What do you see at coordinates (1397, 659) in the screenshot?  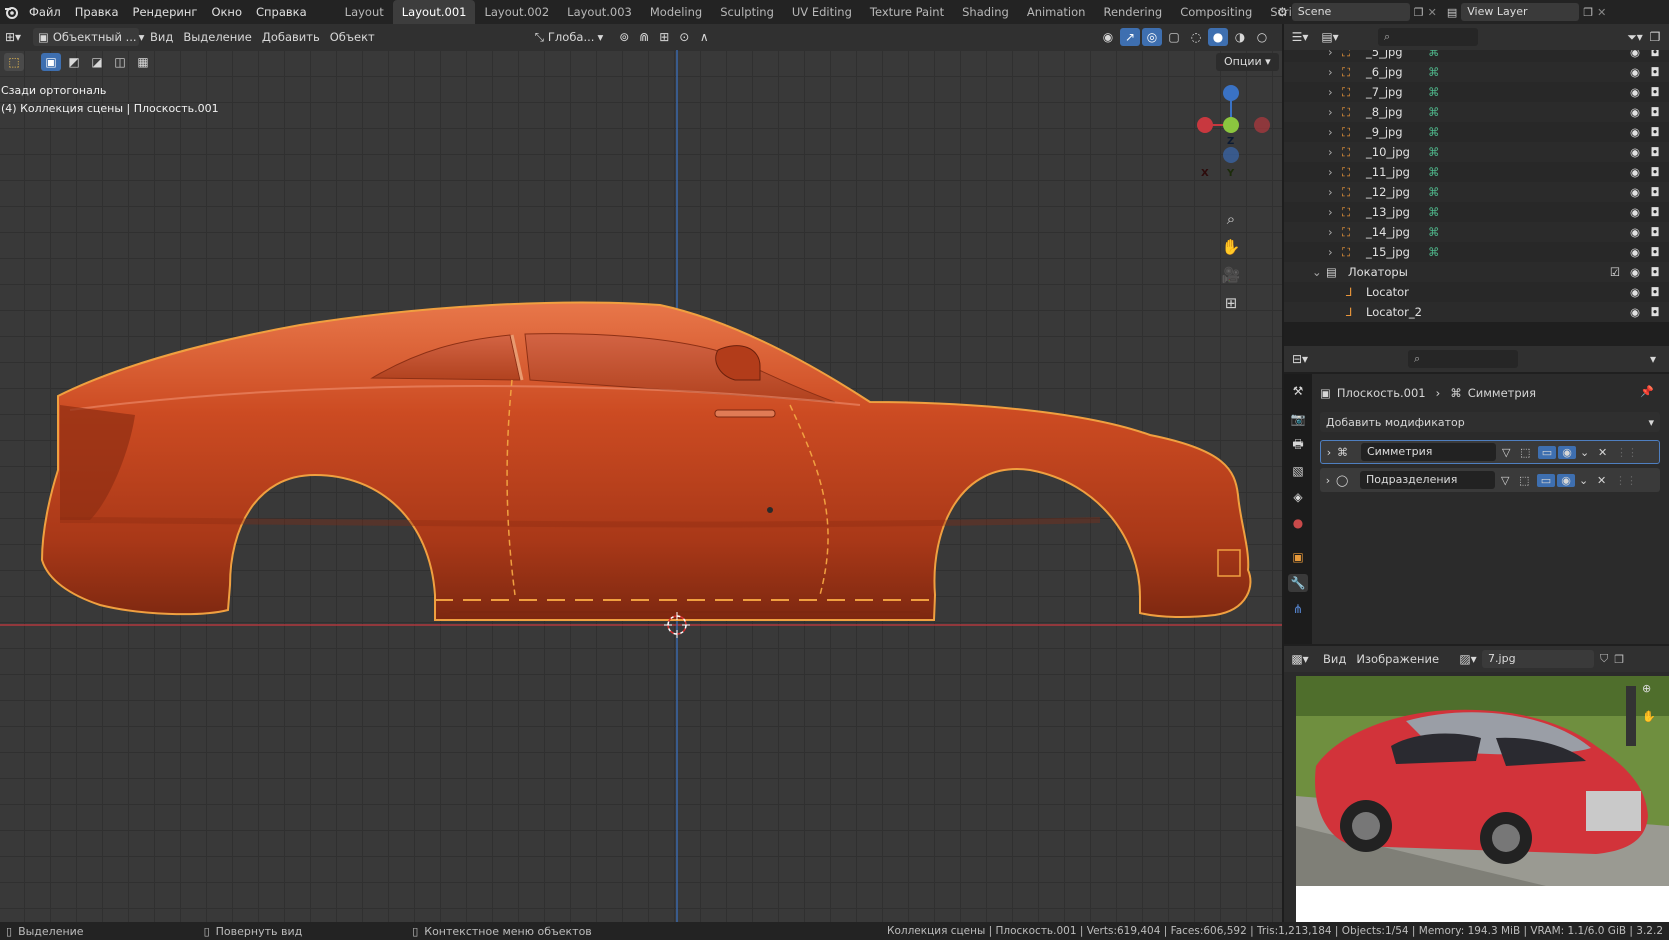 I see `image-menu-image: Изображение` at bounding box center [1397, 659].